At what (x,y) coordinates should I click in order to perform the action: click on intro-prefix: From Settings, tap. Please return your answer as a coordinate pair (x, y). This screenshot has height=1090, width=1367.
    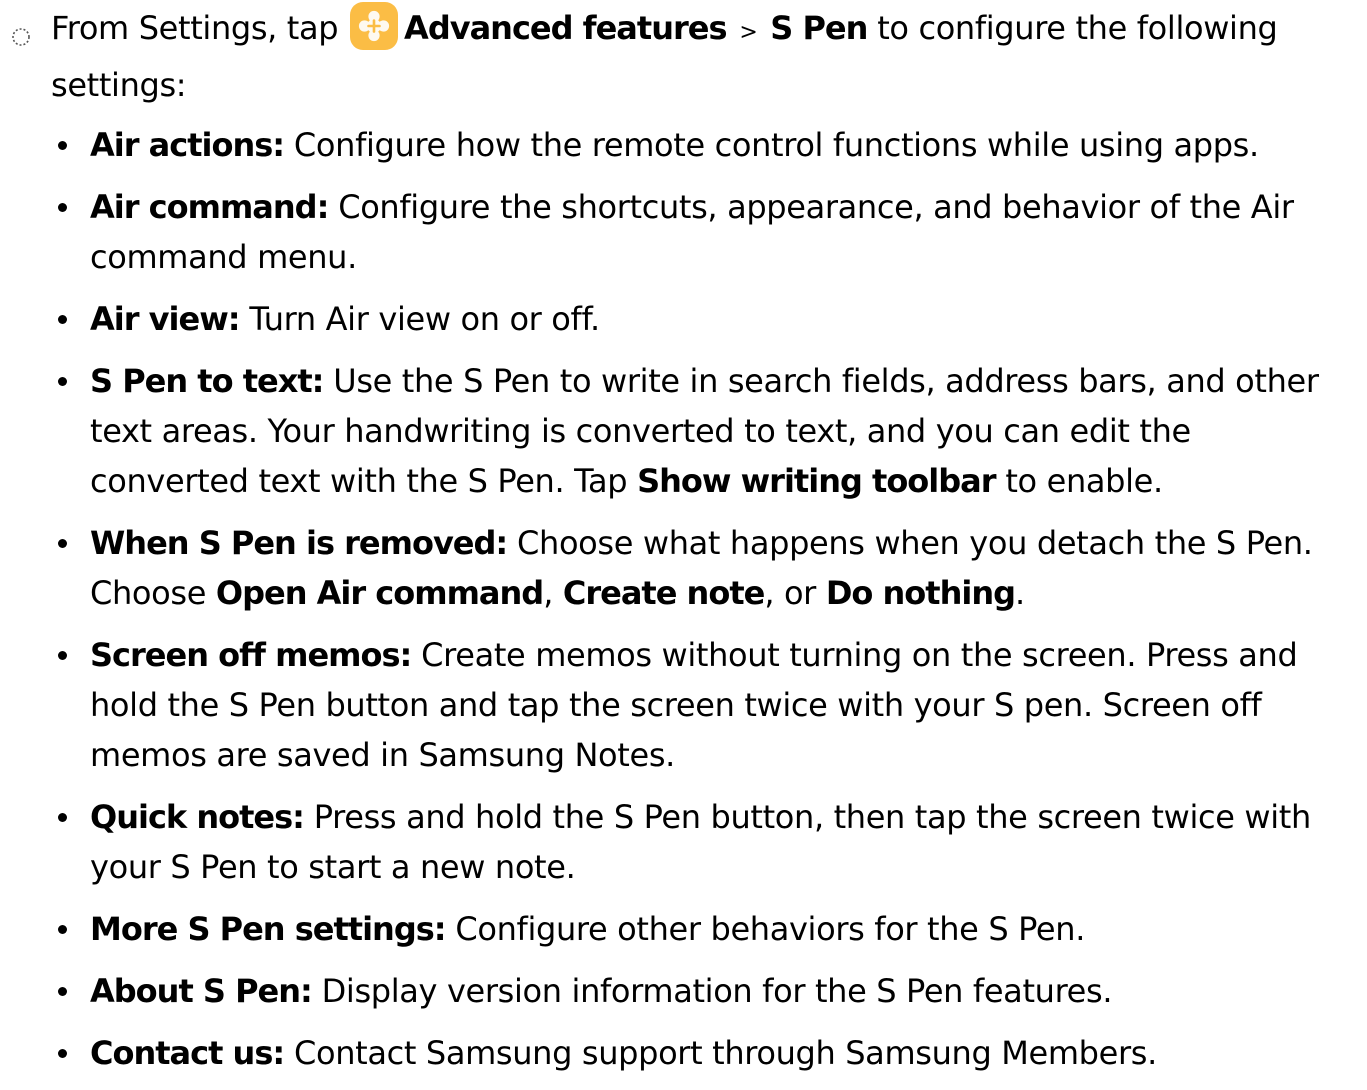
    Looking at the image, I should click on (195, 28).